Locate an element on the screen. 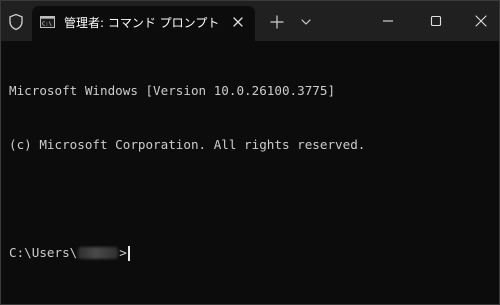 The image size is (500, 305). title-bar: C:\ 管理者: コマンド プロンプト is located at coordinates (250, 21).